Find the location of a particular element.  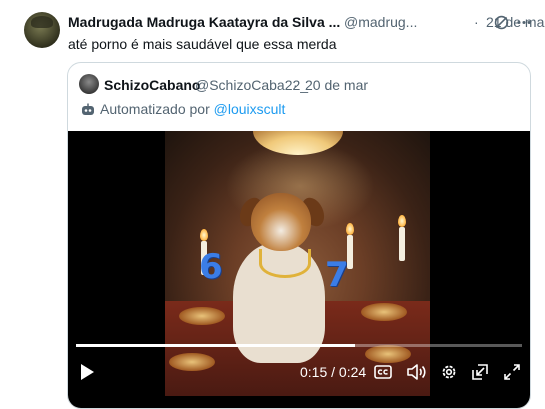

closed-captions-icon is located at coordinates (383, 372).